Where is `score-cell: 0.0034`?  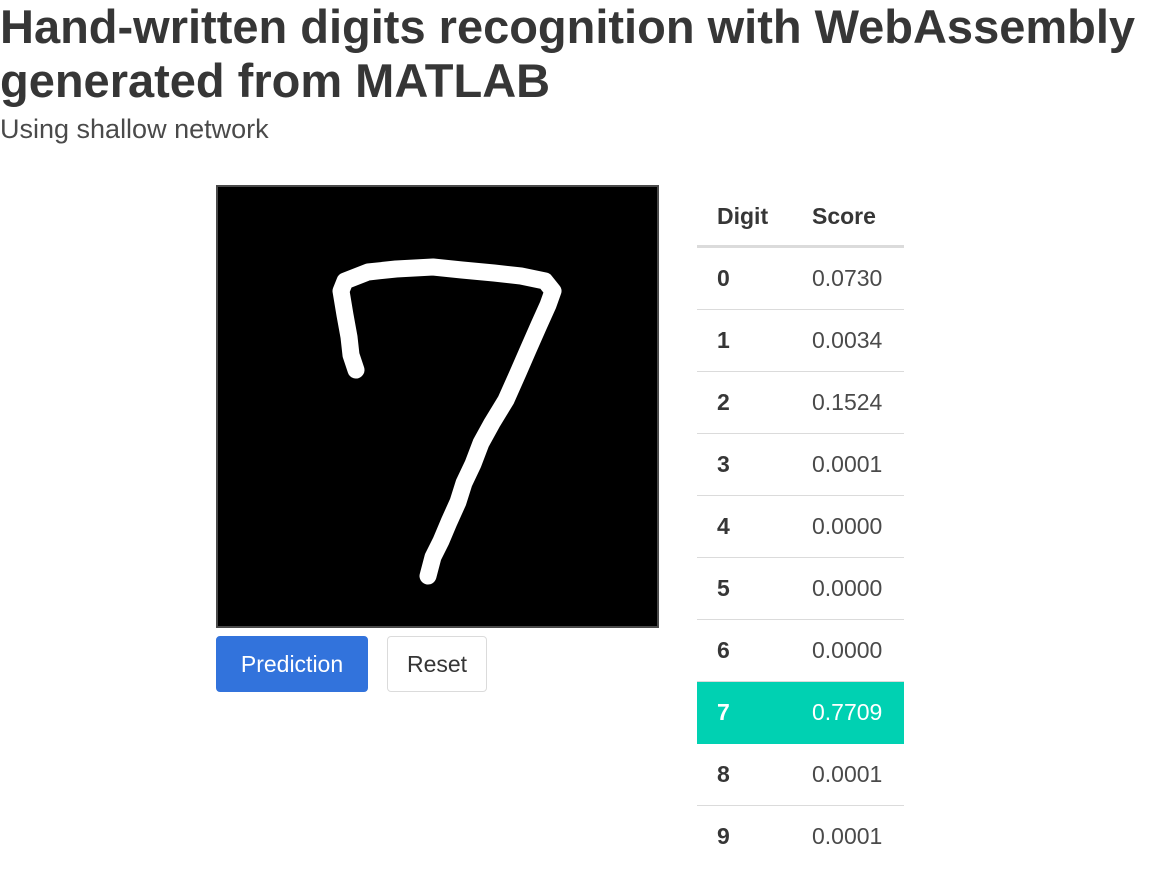 score-cell: 0.0034 is located at coordinates (848, 340).